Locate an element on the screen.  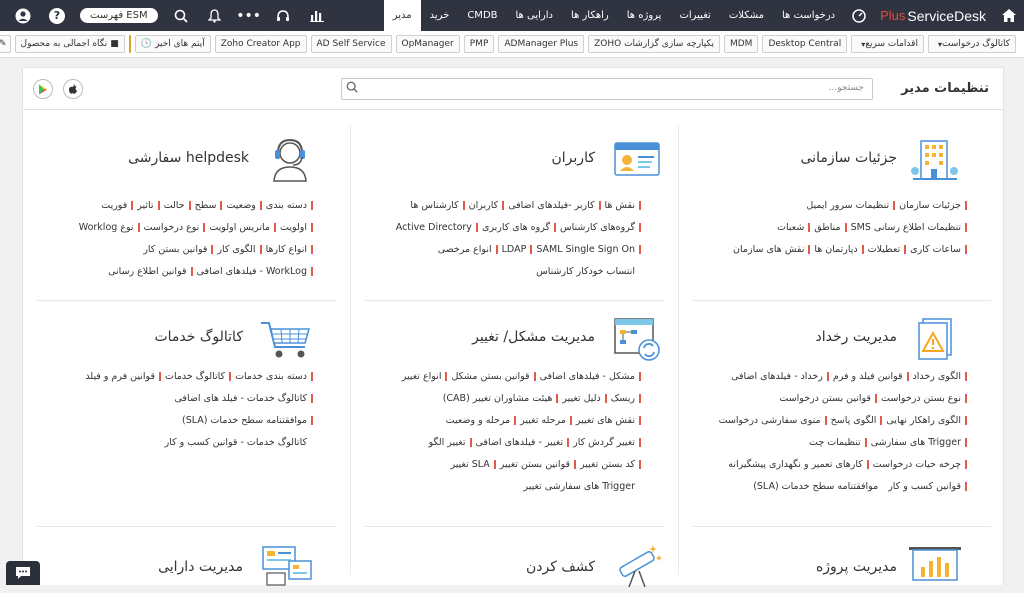
link-service-catalog: کاتالوگ خدمات is located at coordinates (195, 376).